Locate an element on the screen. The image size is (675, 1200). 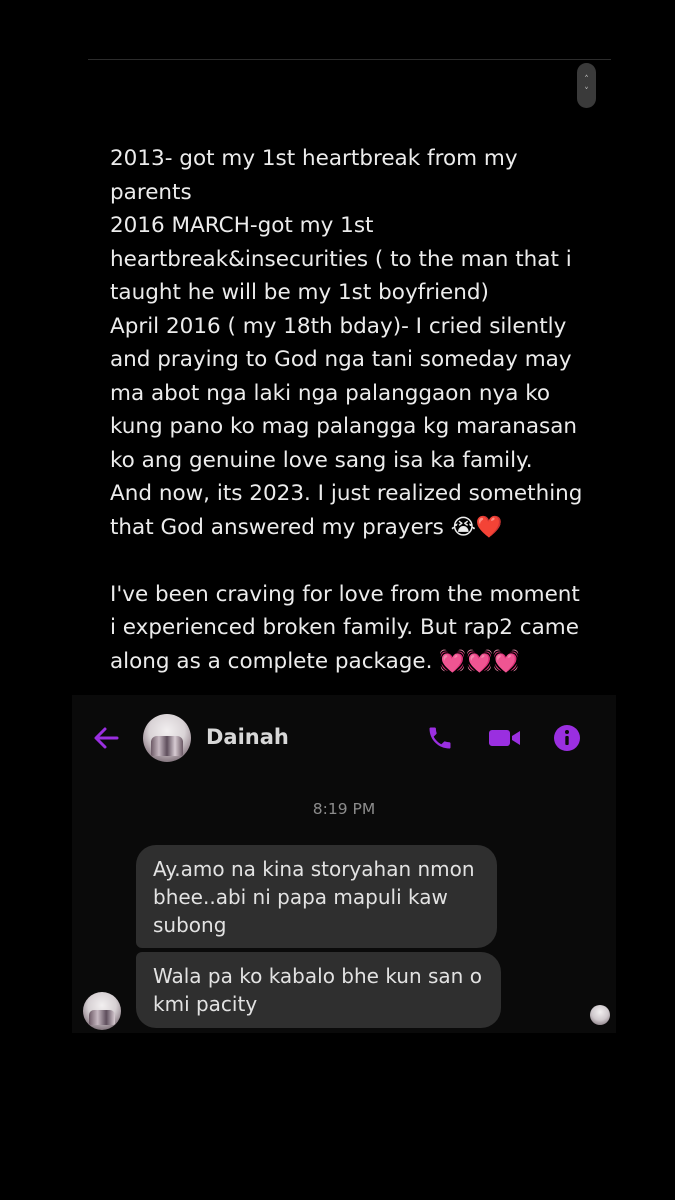
note-line: and praying to God nga tani someday may is located at coordinates (341, 359).